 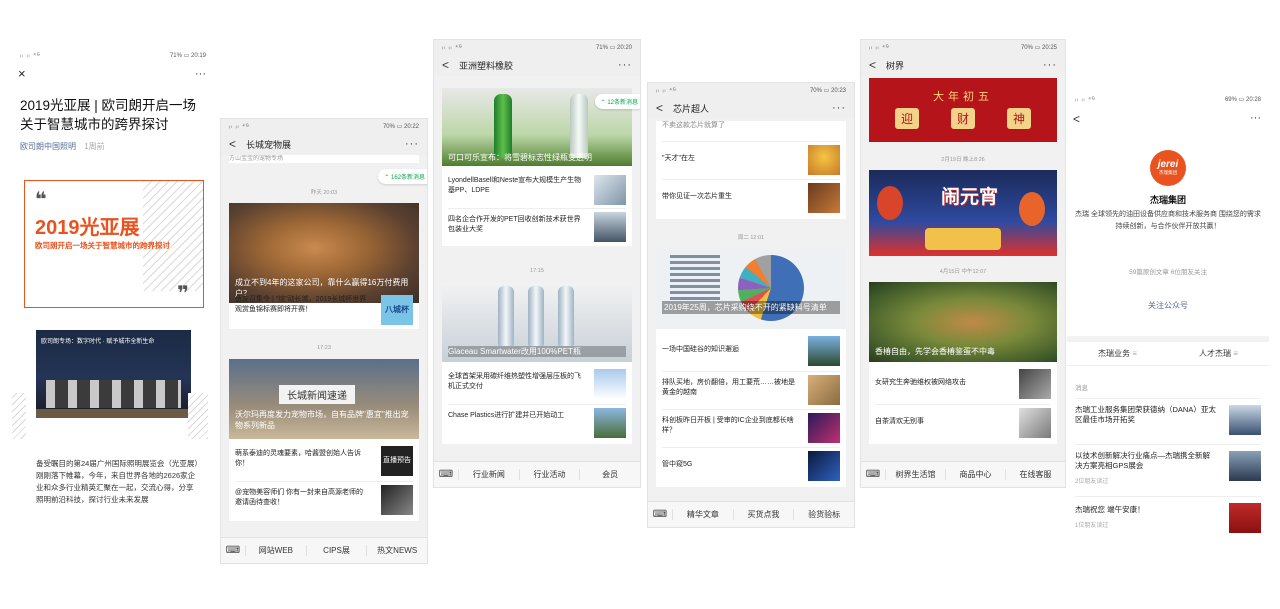 What do you see at coordinates (1142, 460) in the screenshot?
I see `item-title: 以技术创新解决行业痛点—杰瑞携全新解决方案亮相GPS展会` at bounding box center [1142, 460].